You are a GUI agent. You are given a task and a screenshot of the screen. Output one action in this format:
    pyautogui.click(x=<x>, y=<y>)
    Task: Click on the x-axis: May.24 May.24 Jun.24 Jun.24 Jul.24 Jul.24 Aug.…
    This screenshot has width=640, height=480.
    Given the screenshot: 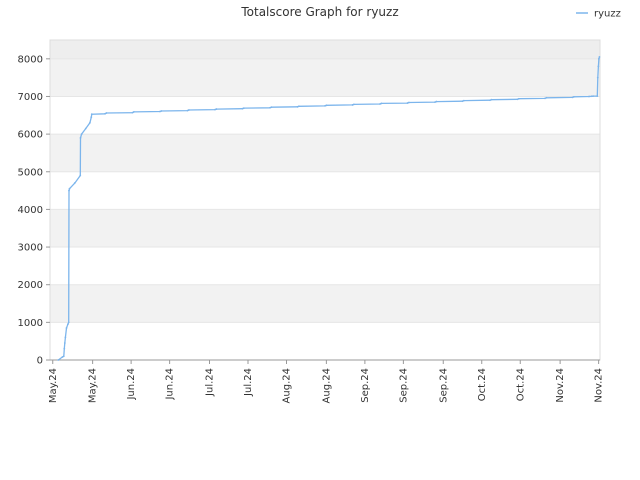 What is the action you would take?
    pyautogui.click(x=326, y=381)
    